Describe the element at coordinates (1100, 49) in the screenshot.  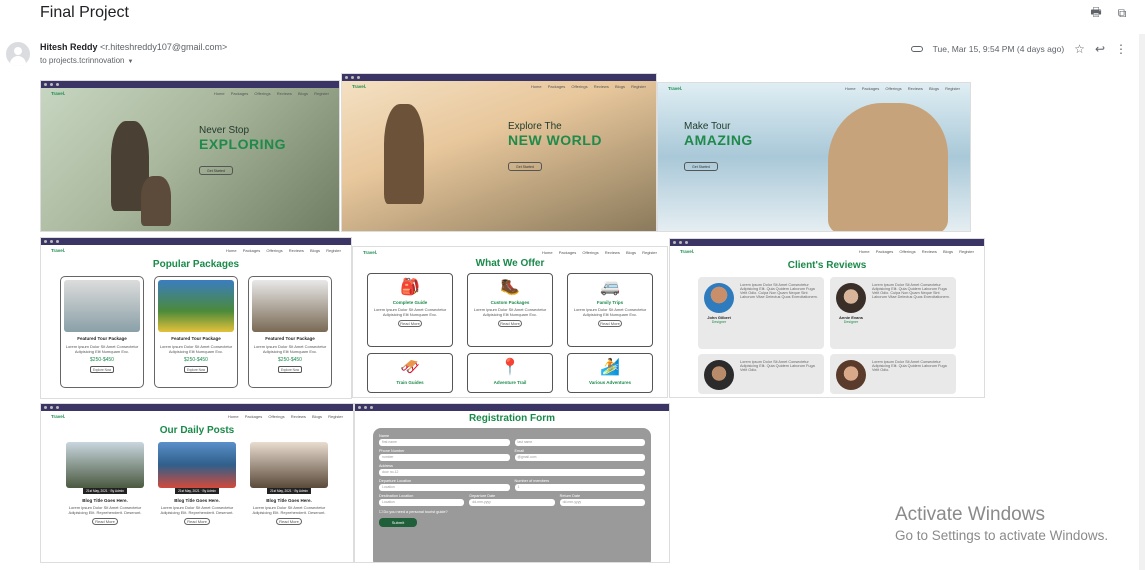
I see `reply-icon: ↩` at that location.